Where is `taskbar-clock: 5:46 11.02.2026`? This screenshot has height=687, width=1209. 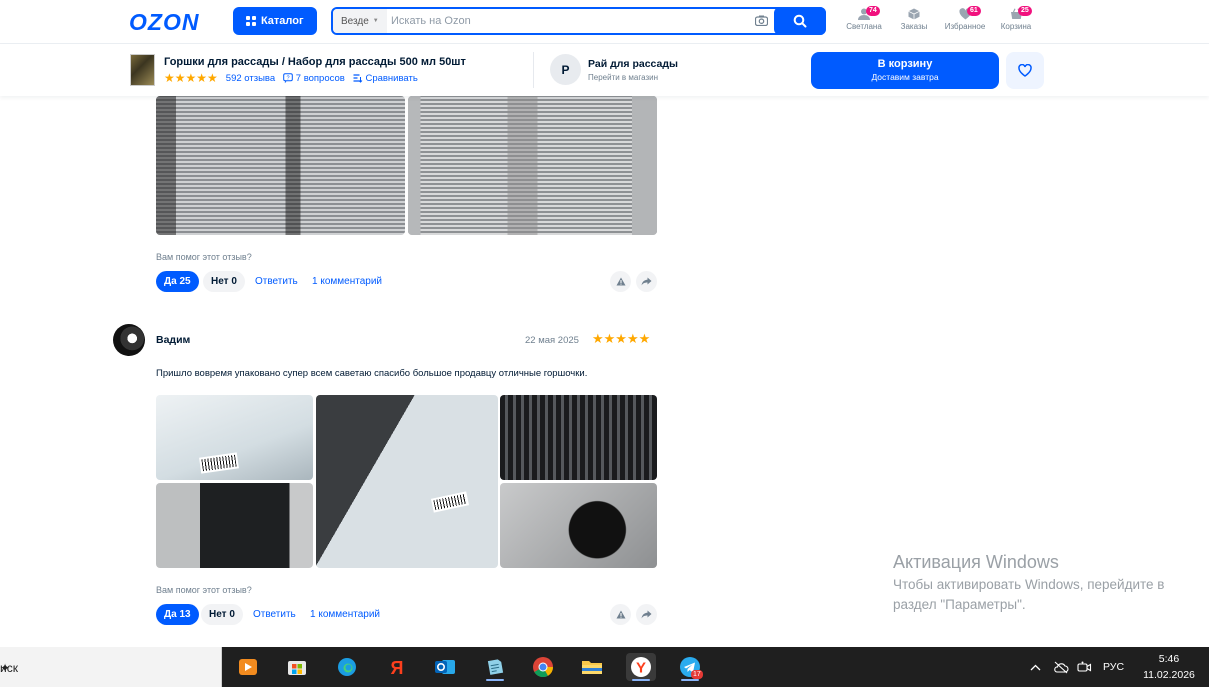 taskbar-clock: 5:46 11.02.2026 is located at coordinates (1169, 667).